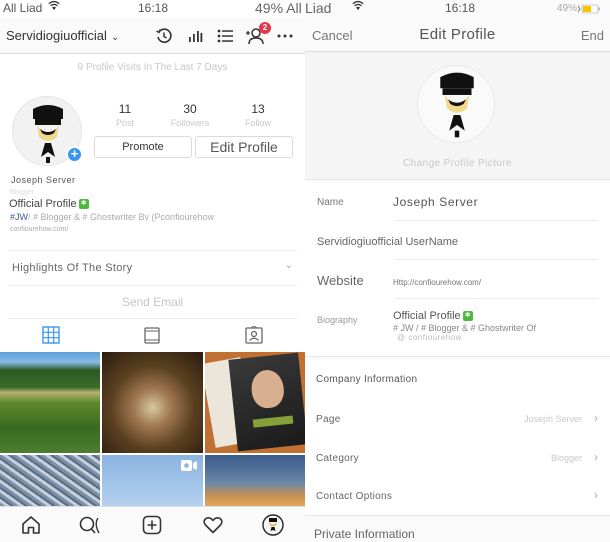 The image size is (610, 542). I want to click on profile-picture-section: Change Profile Picture, so click(457, 116).